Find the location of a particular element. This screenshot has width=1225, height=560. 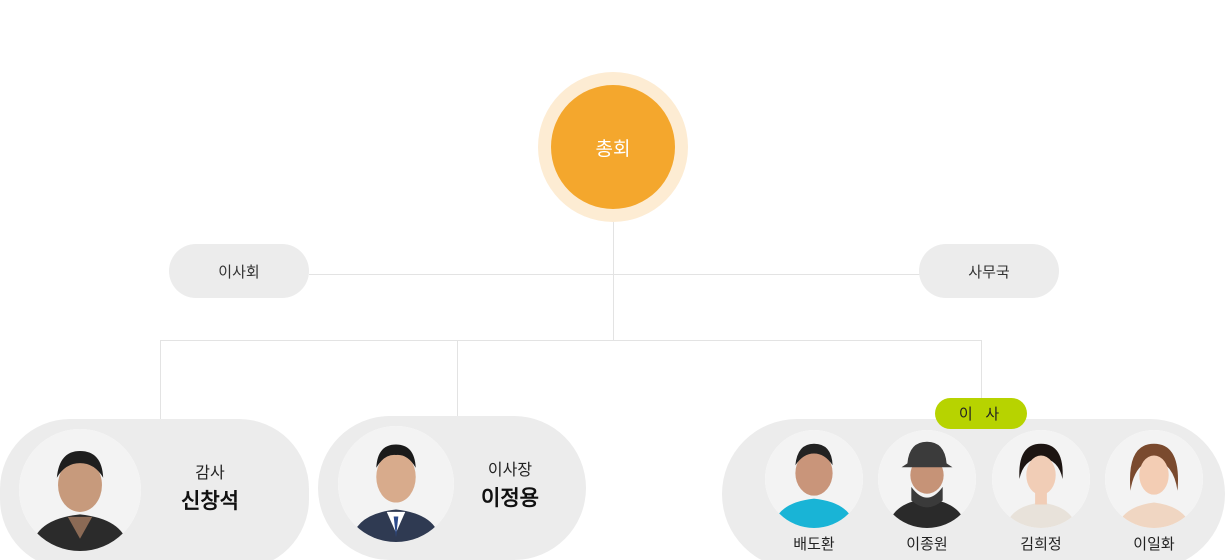

connector-vertical-main is located at coordinates (613, 281).